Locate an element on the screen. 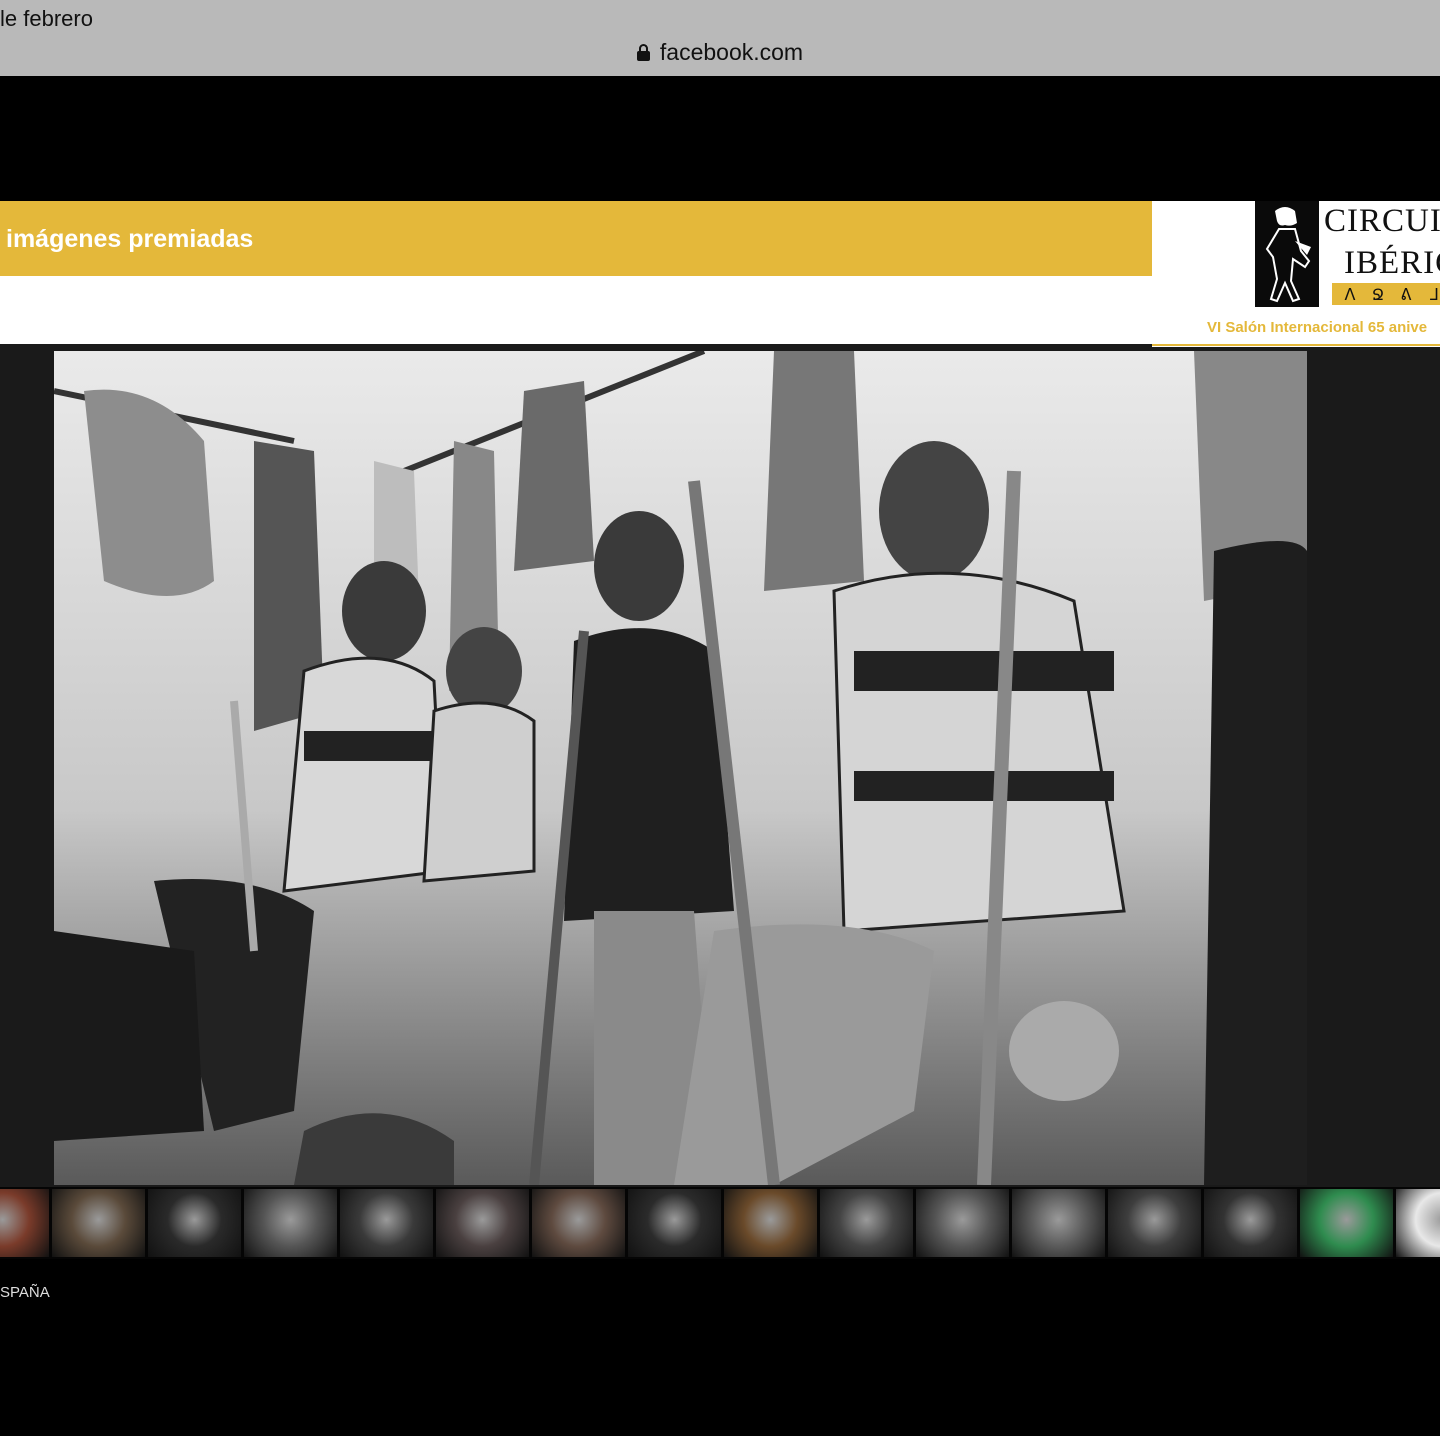  logo-line-2: IBÉRIC is located at coordinates (1392, 263).